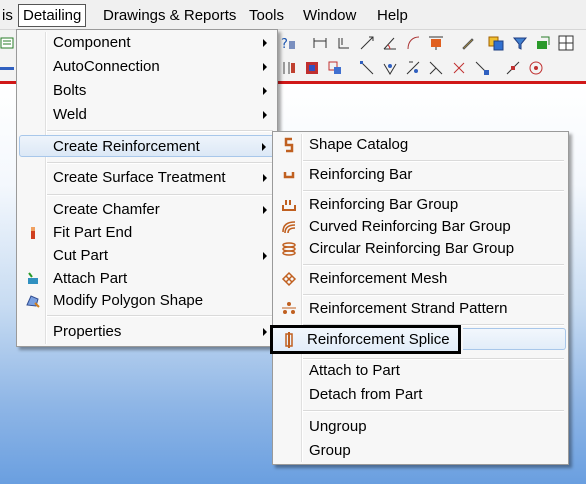 This screenshot has height=484, width=586. What do you see at coordinates (289, 175) in the screenshot?
I see `reinforcing-bar-icon` at bounding box center [289, 175].